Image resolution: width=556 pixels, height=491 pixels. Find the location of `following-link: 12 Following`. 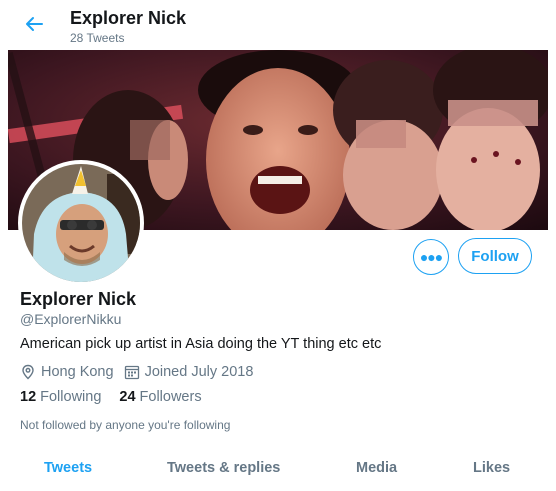

following-link: 12 Following is located at coordinates (60, 397).